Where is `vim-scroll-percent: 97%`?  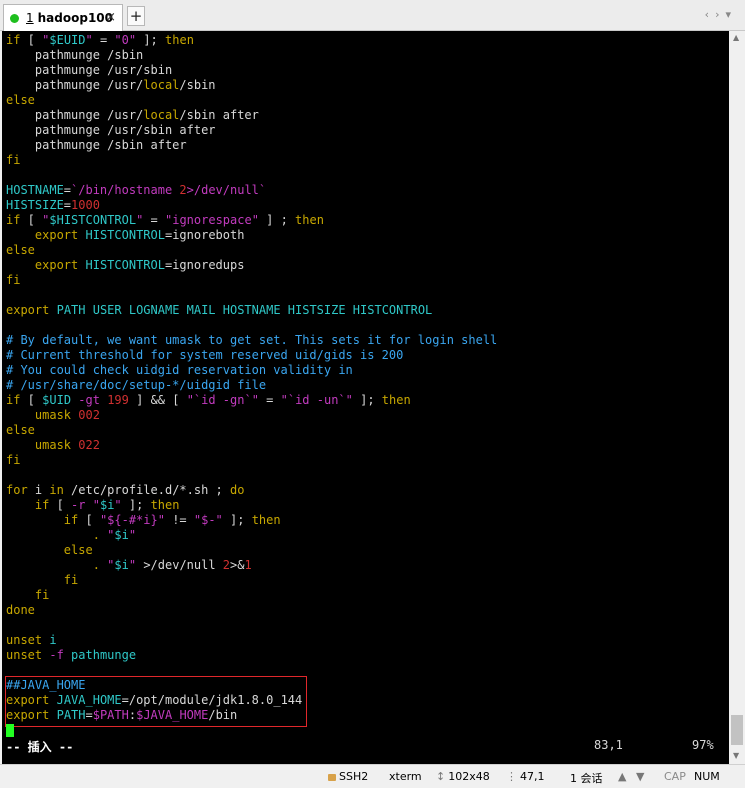
vim-scroll-percent: 97% is located at coordinates (703, 745).